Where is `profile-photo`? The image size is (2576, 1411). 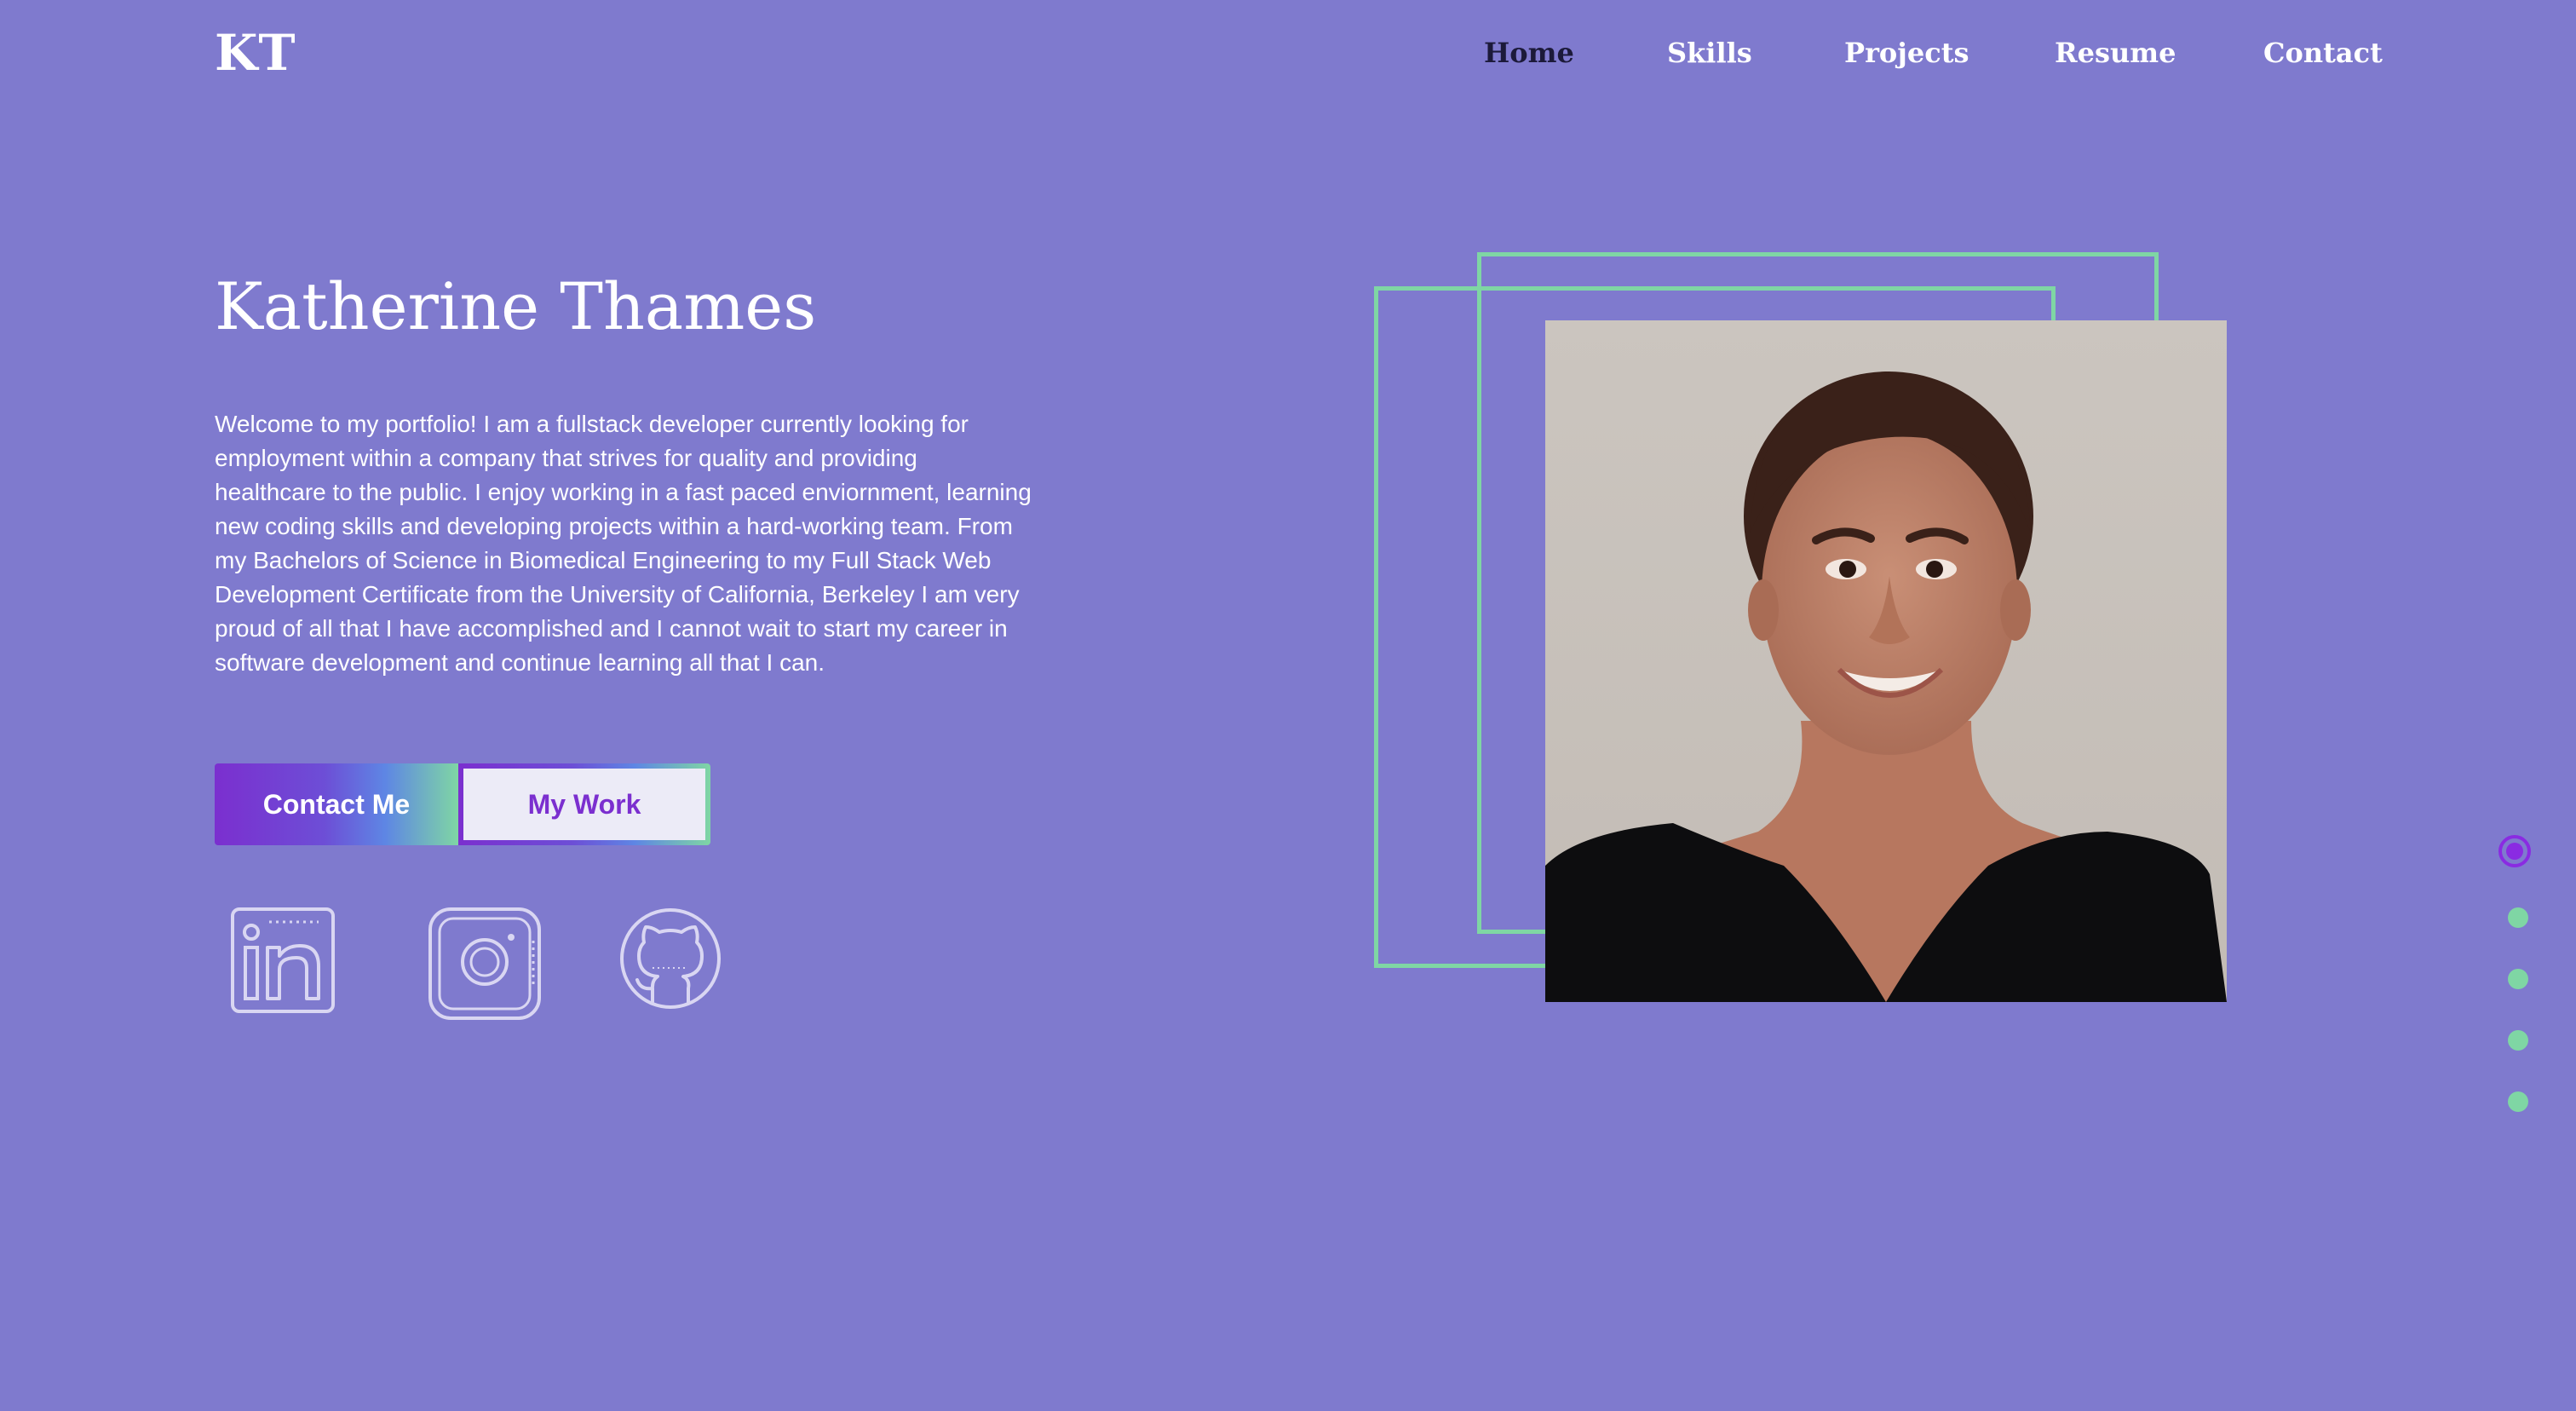 profile-photo is located at coordinates (1886, 661).